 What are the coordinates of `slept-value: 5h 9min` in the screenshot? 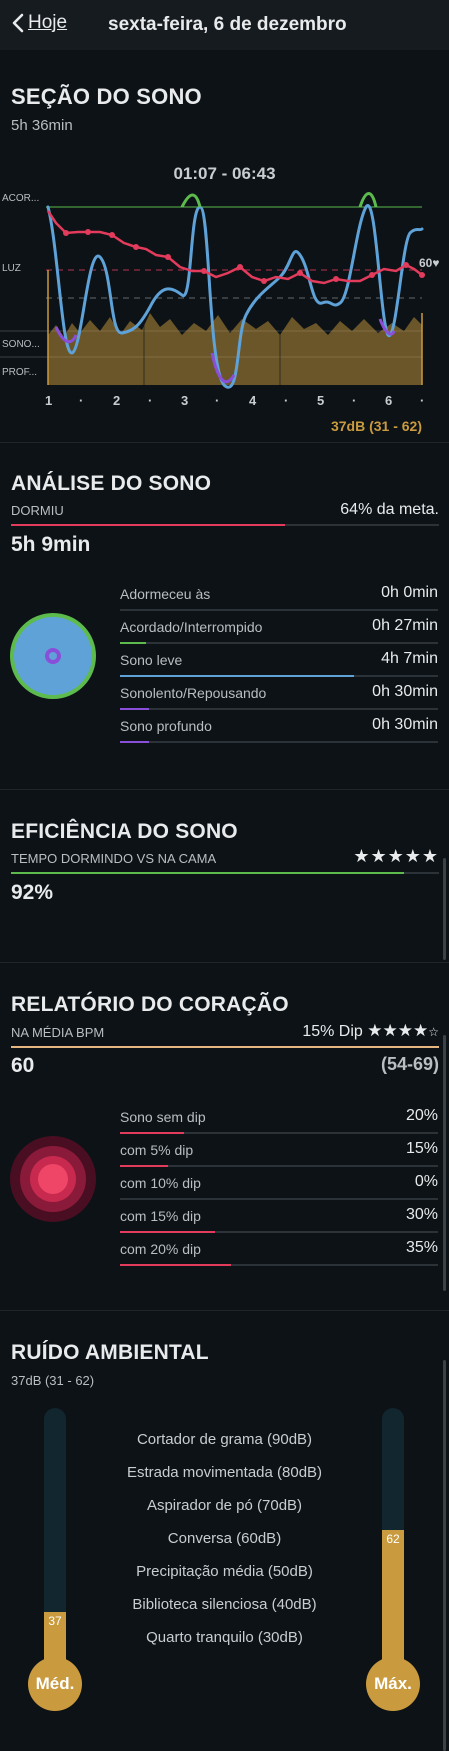 It's located at (51, 544).